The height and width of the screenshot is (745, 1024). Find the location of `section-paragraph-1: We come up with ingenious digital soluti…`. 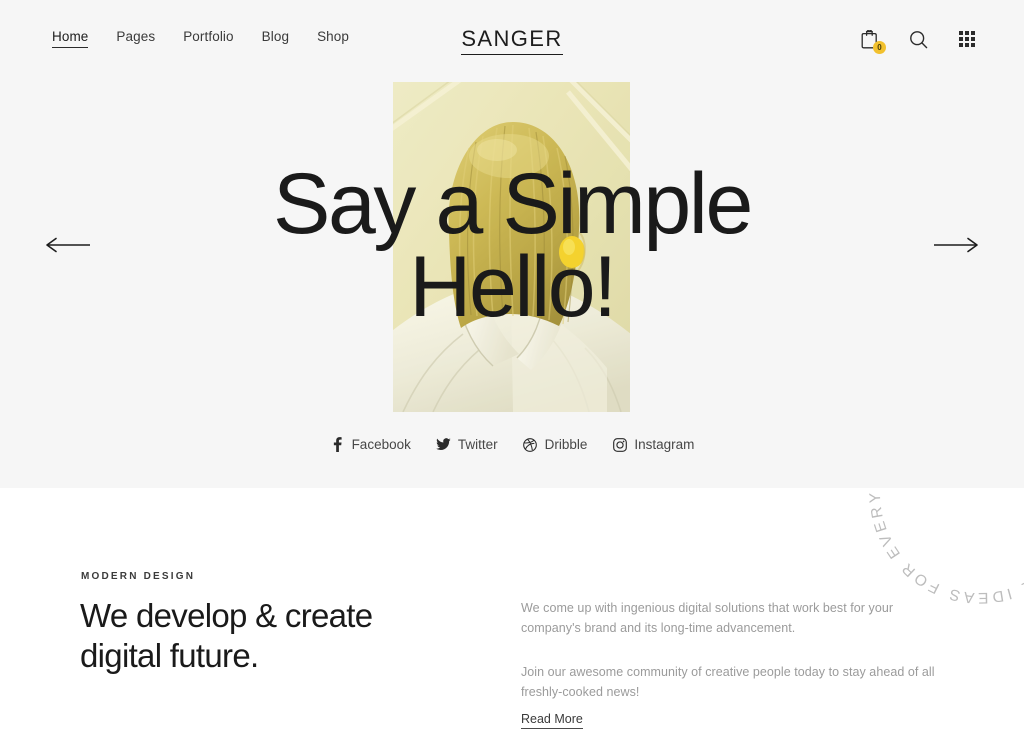

section-paragraph-1: We come up with ingenious digital soluti… is located at coordinates (707, 618).